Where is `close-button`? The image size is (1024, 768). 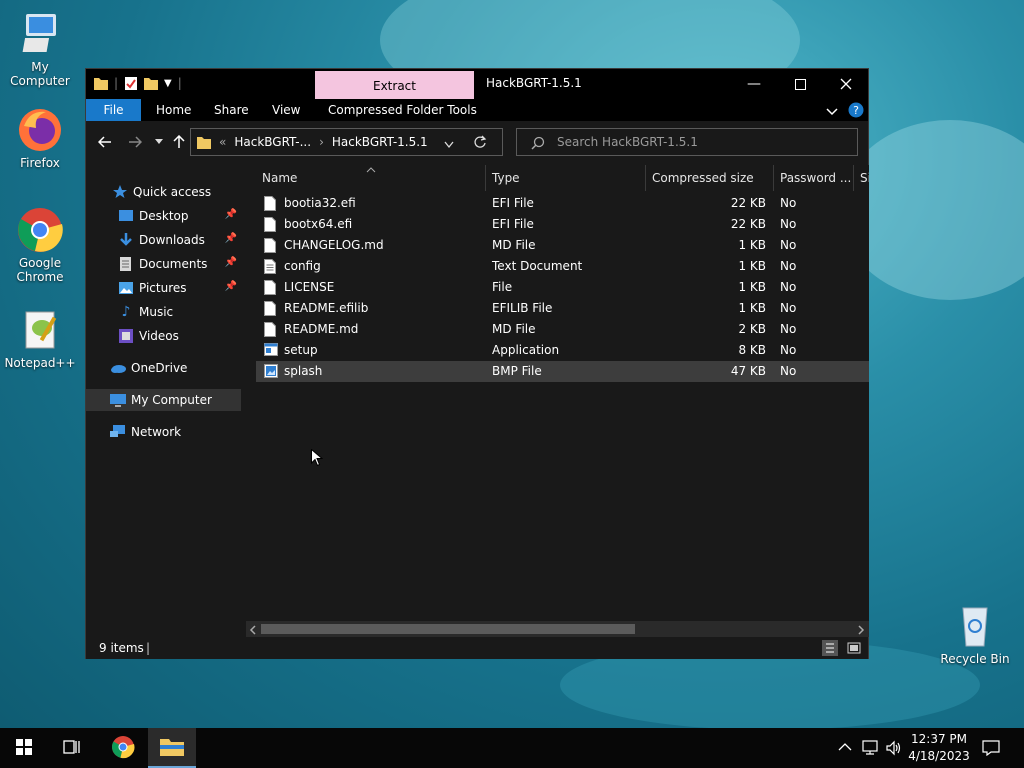
close-button is located at coordinates (846, 84).